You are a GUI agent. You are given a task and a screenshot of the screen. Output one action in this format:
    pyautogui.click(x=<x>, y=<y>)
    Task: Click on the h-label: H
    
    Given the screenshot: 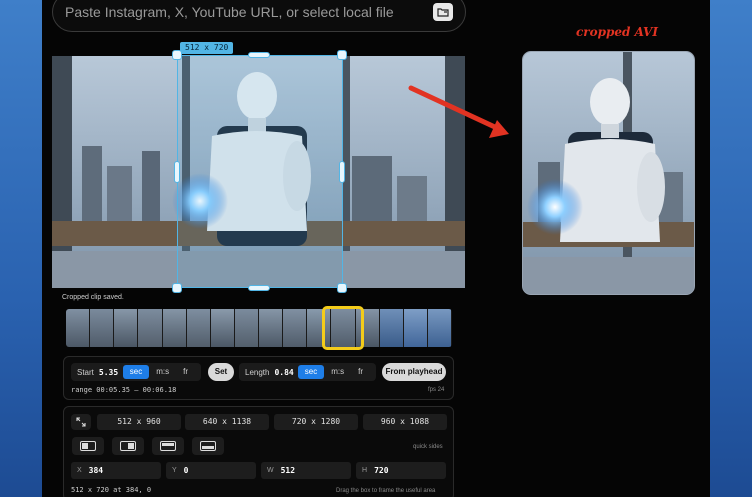 What is the action you would take?
    pyautogui.click(x=365, y=470)
    